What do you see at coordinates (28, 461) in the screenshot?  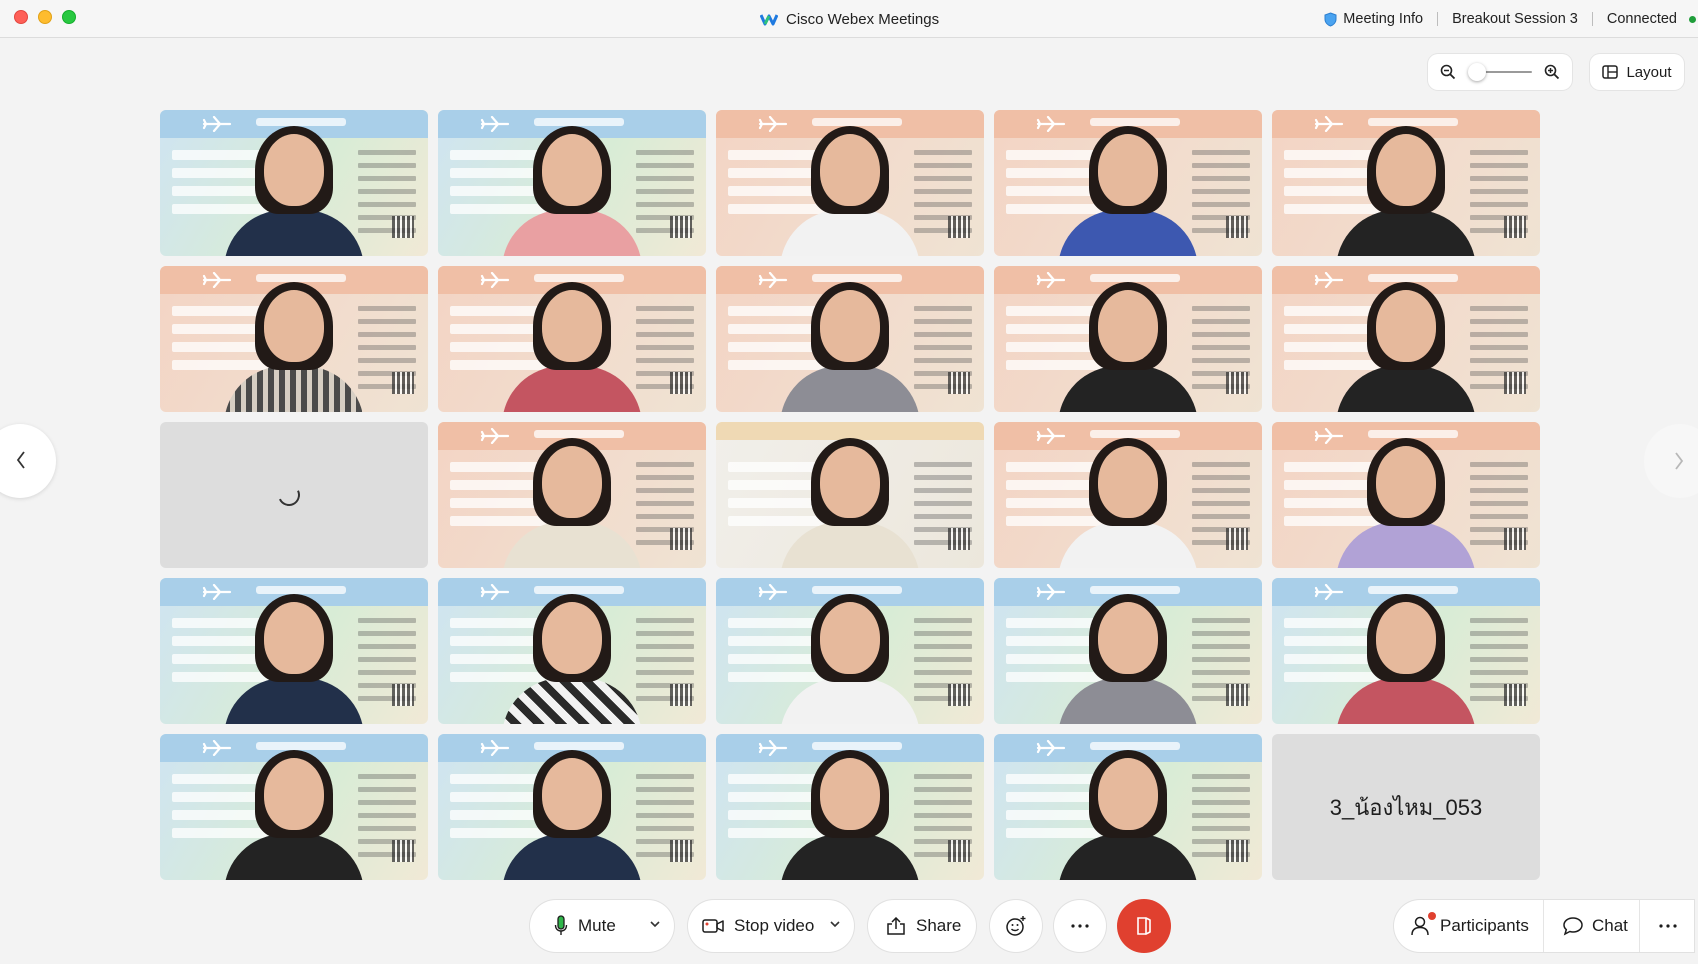 I see `previous-page-button` at bounding box center [28, 461].